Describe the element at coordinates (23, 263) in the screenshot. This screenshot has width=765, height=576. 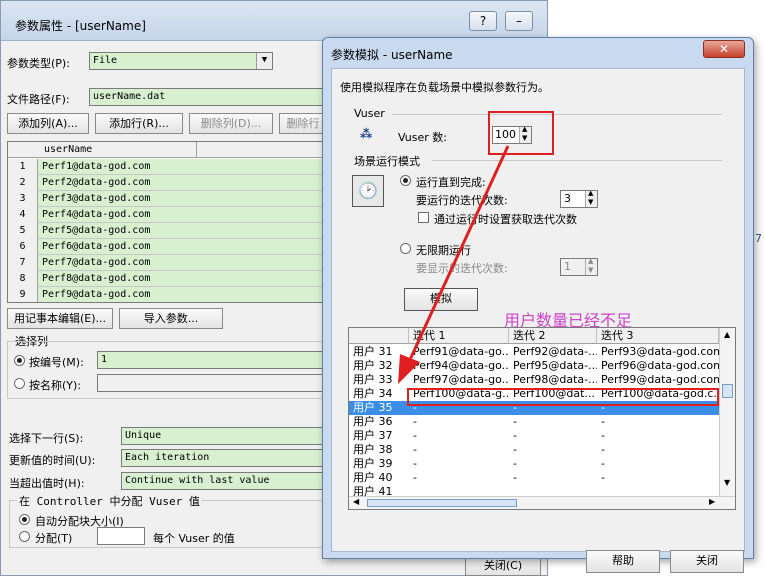
I see `row-number: 7` at that location.